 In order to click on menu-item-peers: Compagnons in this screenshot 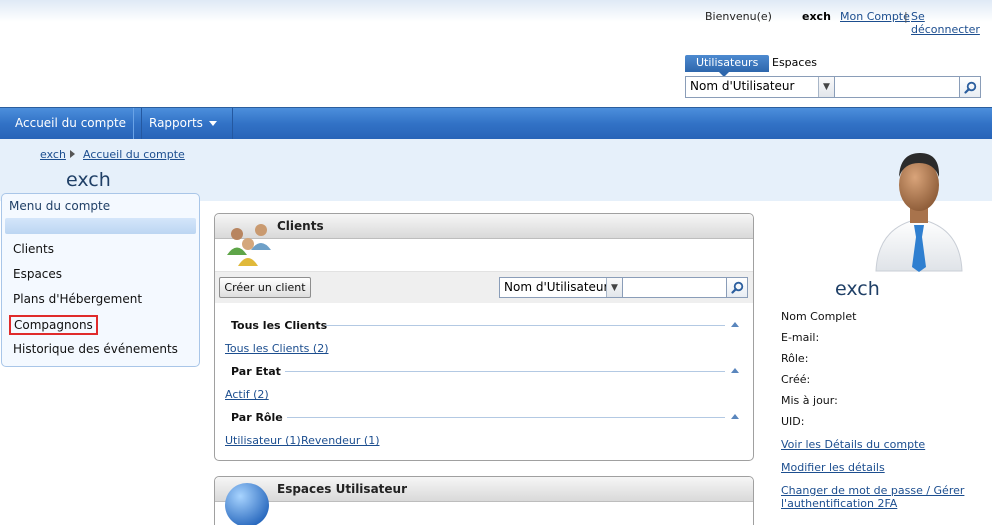, I will do `click(53, 325)`.